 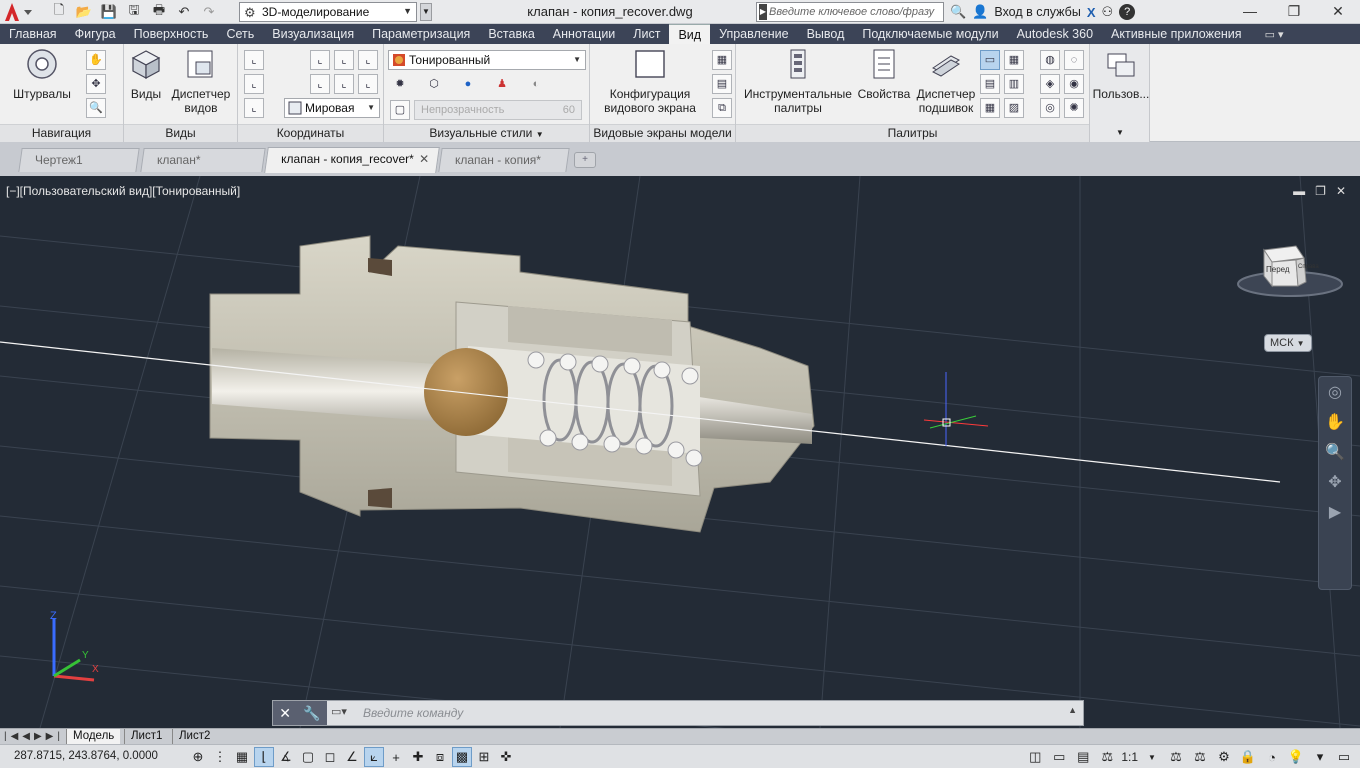 What do you see at coordinates (1335, 422) in the screenshot?
I see `navbar-pan-icon: ✋` at bounding box center [1335, 422].